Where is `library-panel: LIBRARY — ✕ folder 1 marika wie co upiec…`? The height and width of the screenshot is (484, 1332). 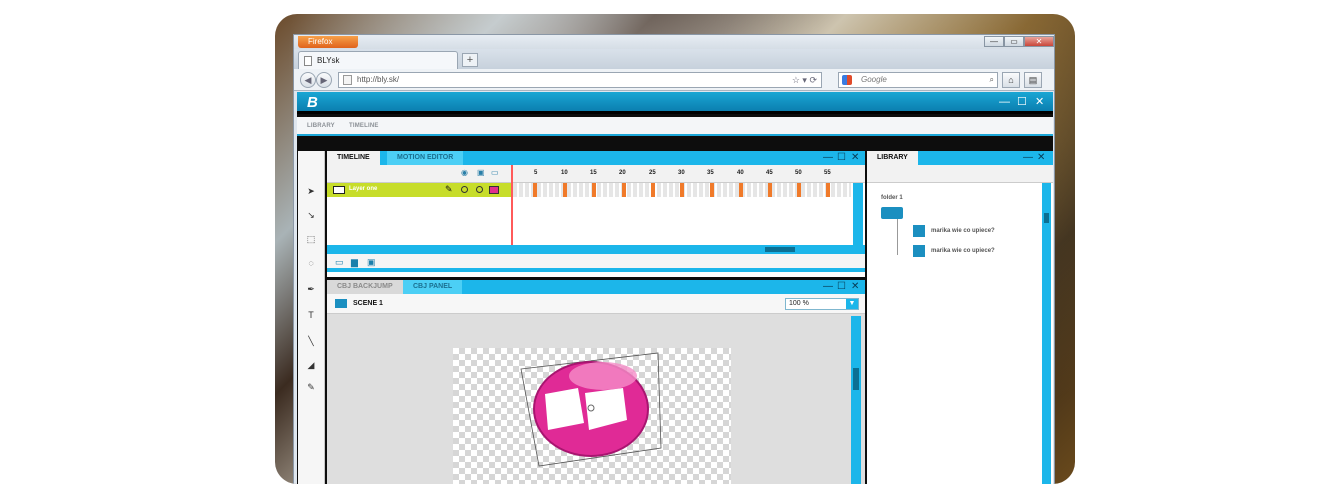
library-panel: LIBRARY — ✕ folder 1 marika wie co upiec… is located at coordinates (960, 317).